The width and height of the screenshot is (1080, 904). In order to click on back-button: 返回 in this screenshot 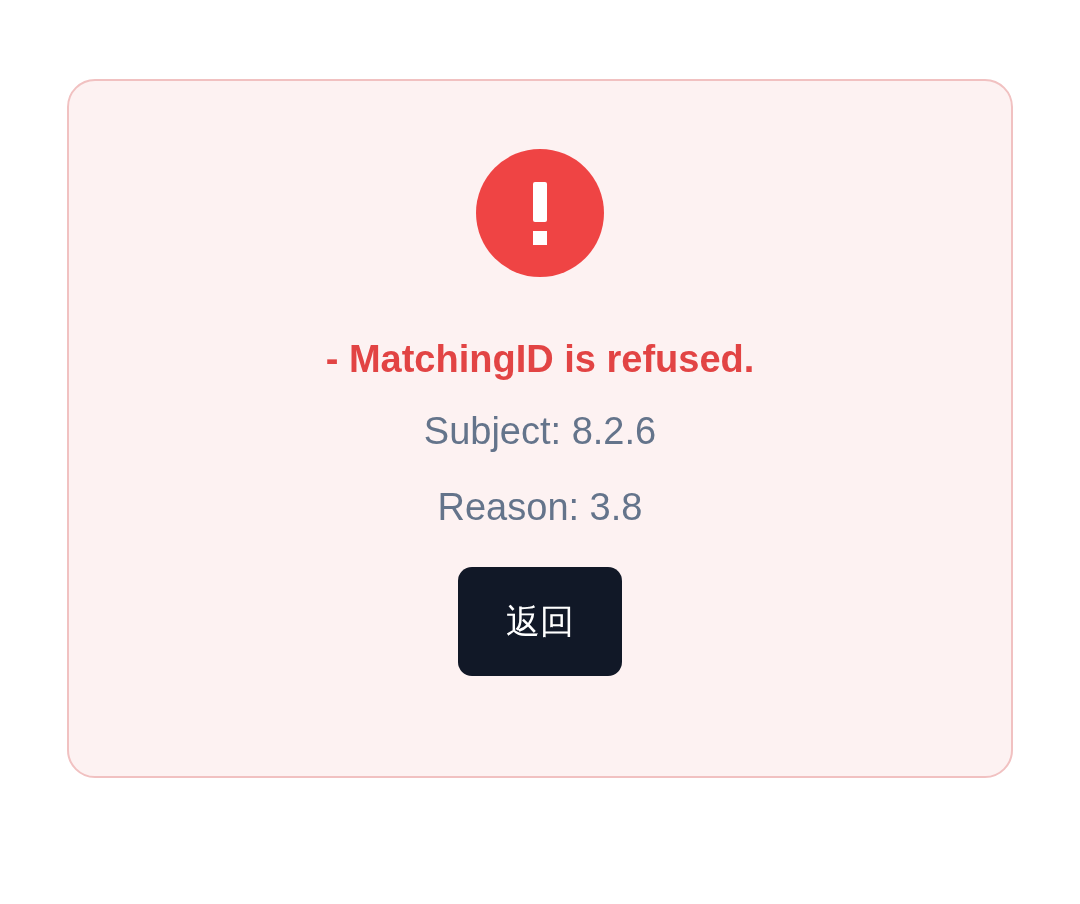, I will do `click(540, 621)`.